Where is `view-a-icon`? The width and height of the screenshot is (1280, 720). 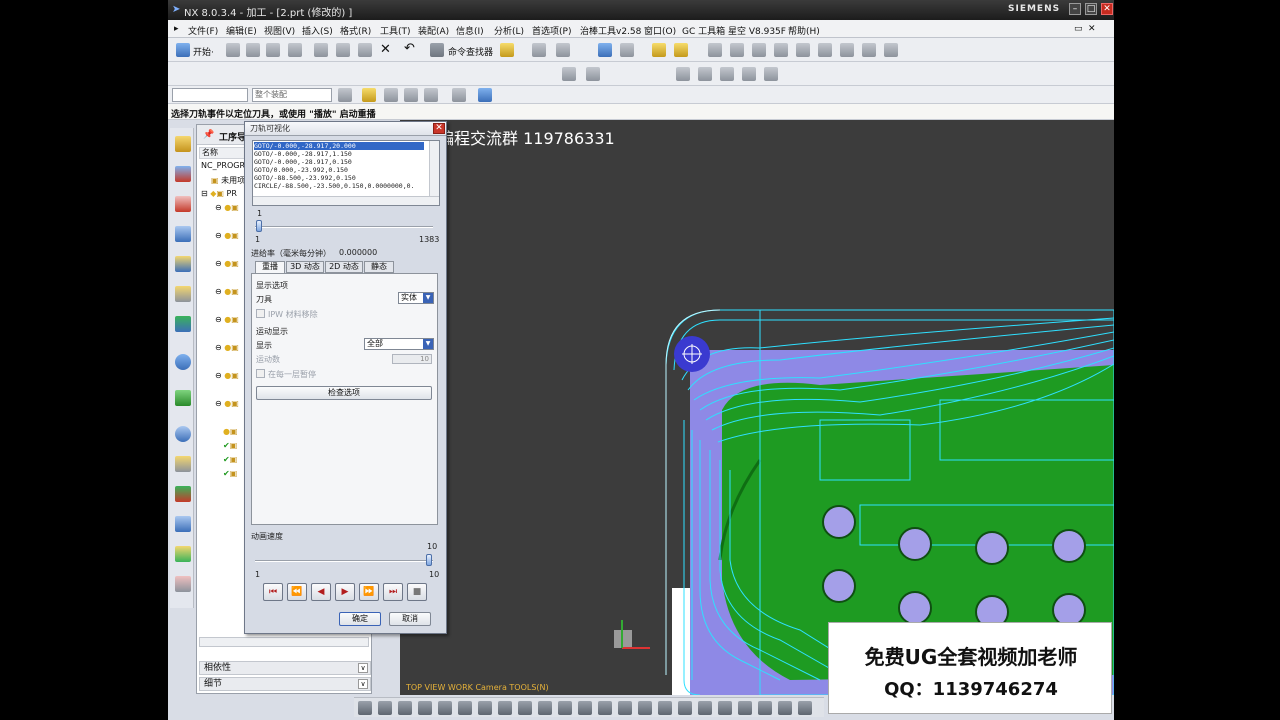 view-a-icon is located at coordinates (365, 708).